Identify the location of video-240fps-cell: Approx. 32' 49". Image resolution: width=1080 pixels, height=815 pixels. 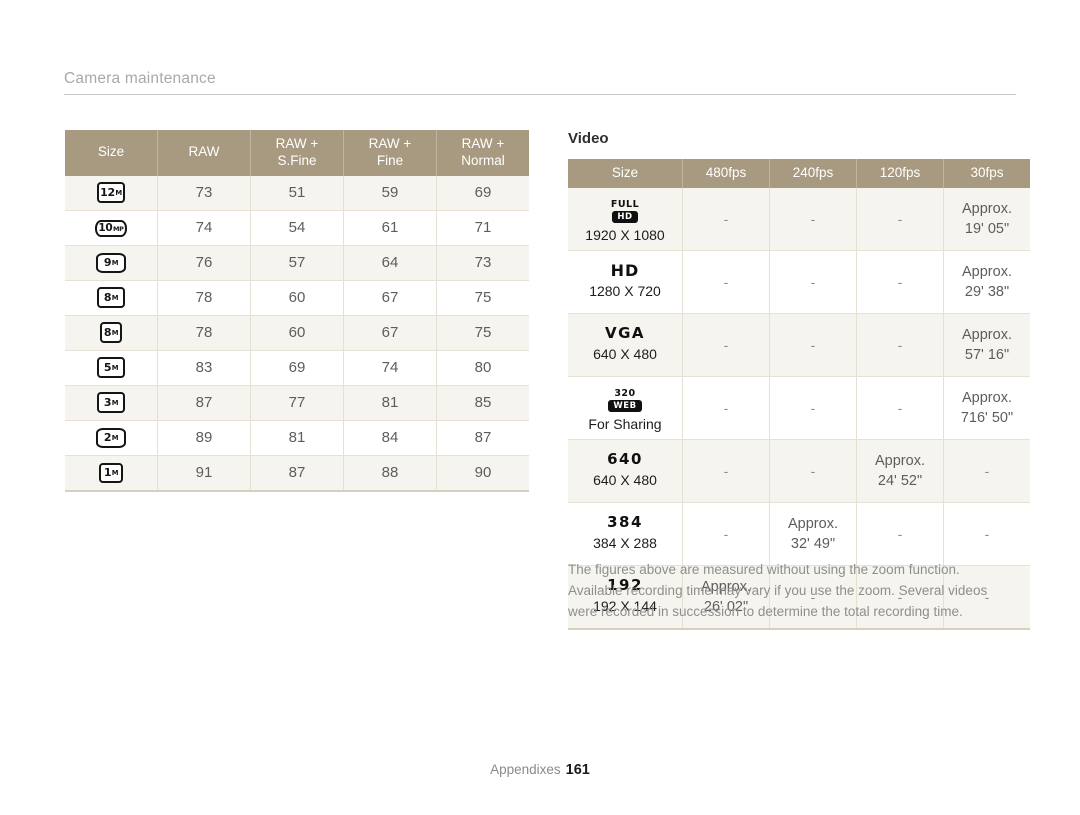
(813, 534).